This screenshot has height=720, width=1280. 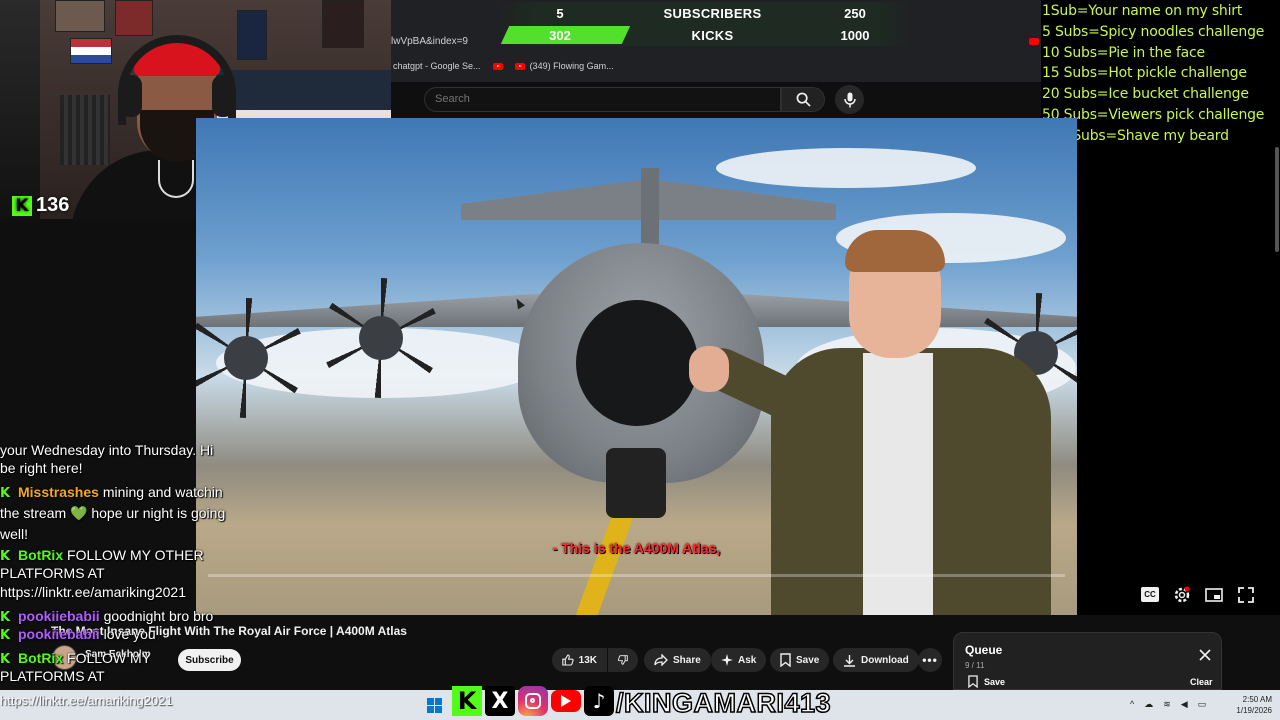 I want to click on volume-icon: ◀, so click(x=1184, y=704).